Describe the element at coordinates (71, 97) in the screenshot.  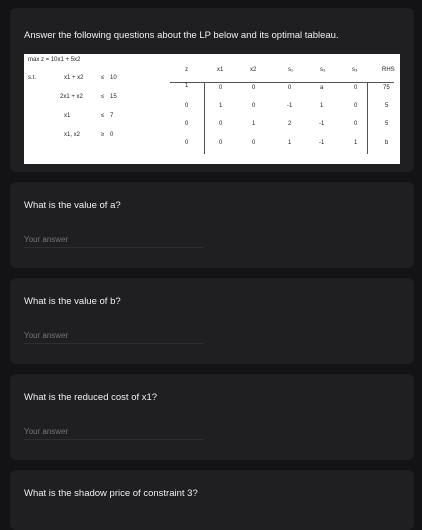
I see `constraint-2-lhs: 2x1 + x2` at that location.